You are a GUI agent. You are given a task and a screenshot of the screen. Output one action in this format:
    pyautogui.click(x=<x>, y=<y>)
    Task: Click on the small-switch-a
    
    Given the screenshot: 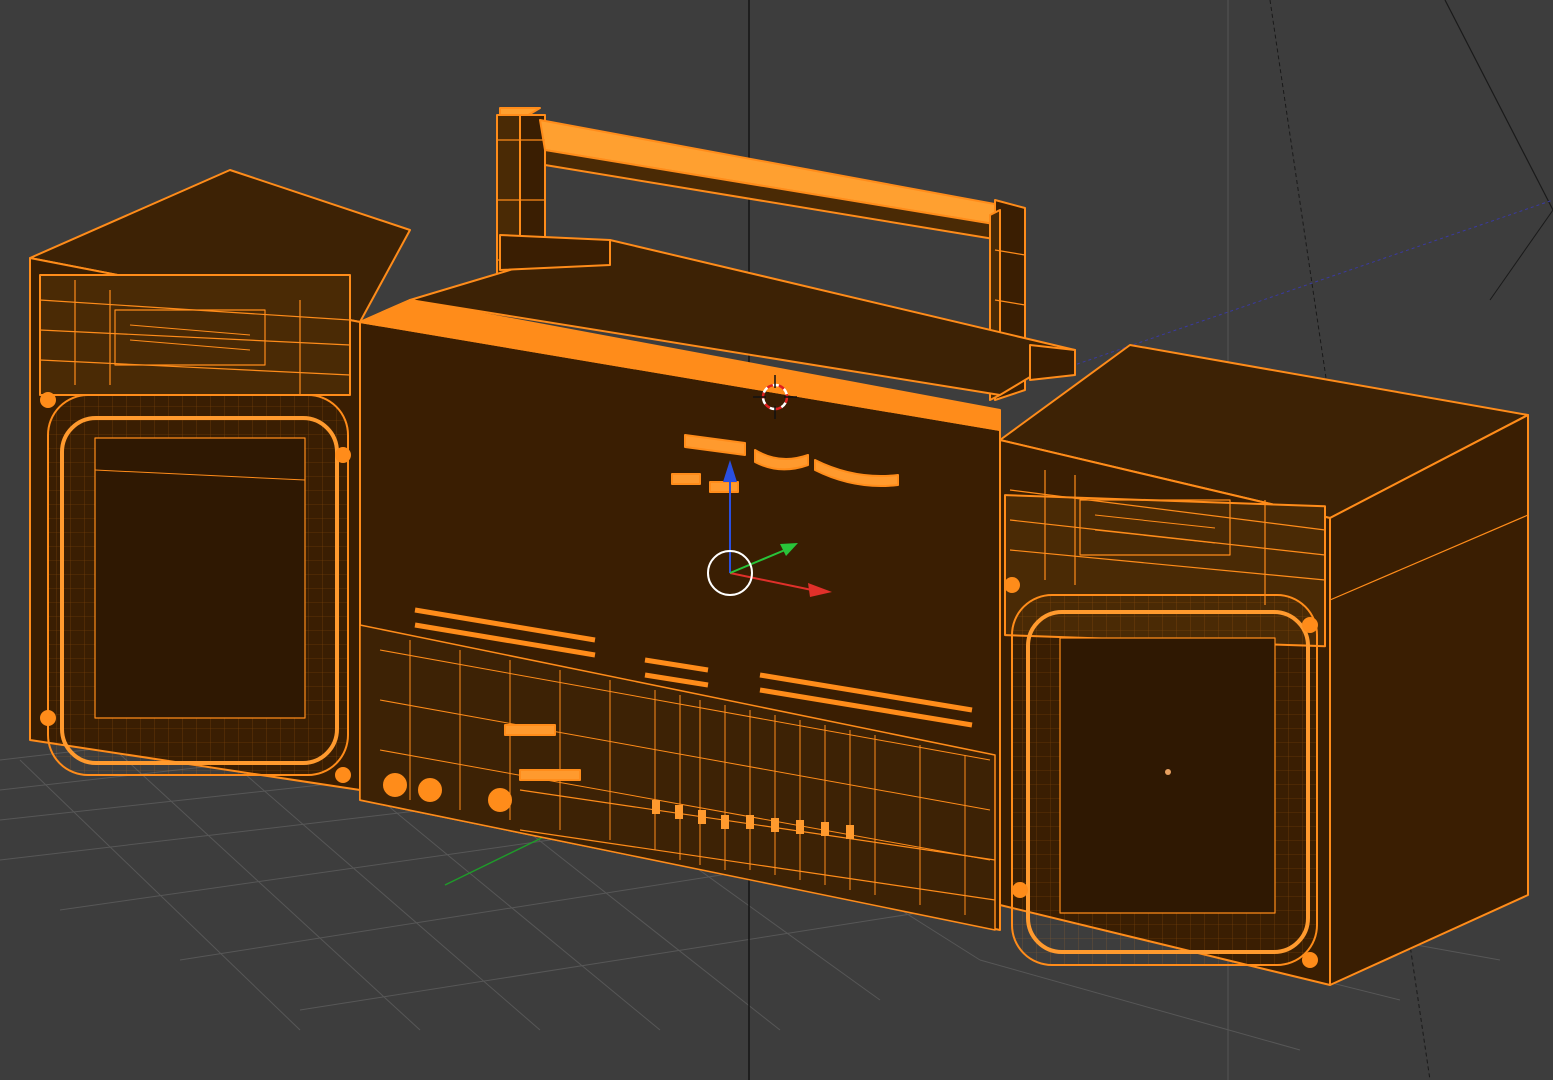 What is the action you would take?
    pyautogui.click(x=686, y=479)
    